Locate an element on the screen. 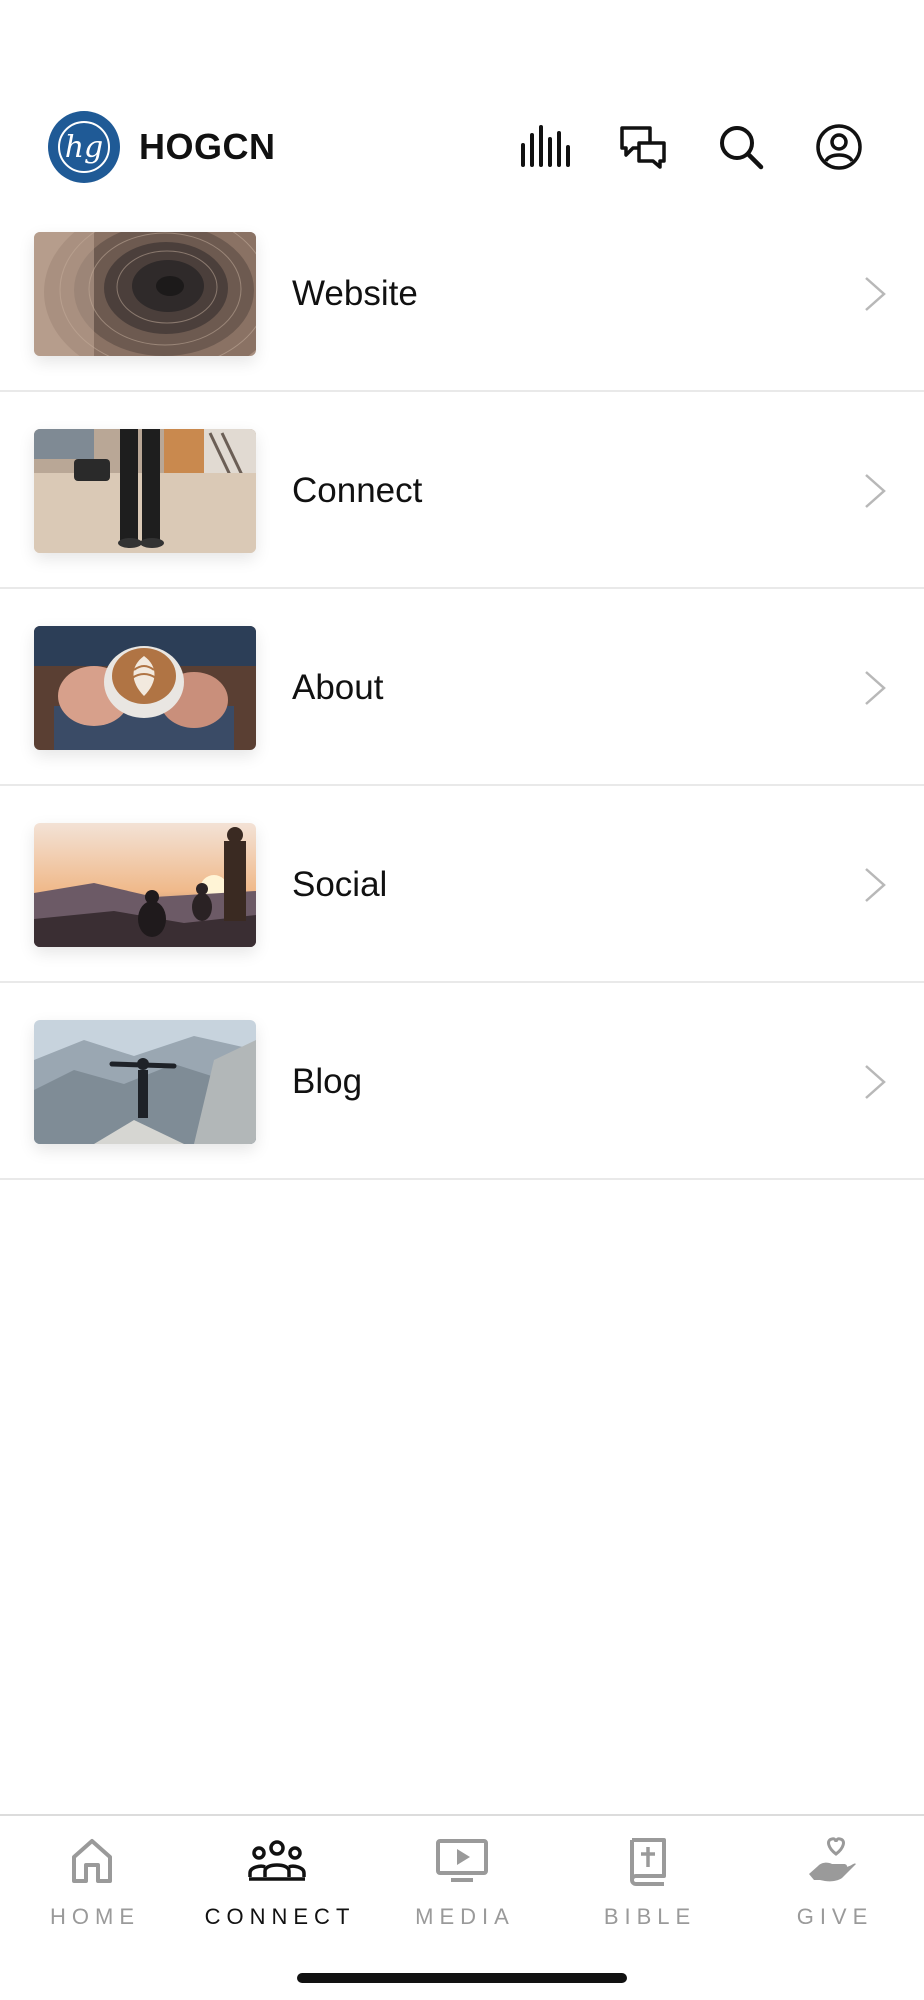  chat-button is located at coordinates (643, 147).